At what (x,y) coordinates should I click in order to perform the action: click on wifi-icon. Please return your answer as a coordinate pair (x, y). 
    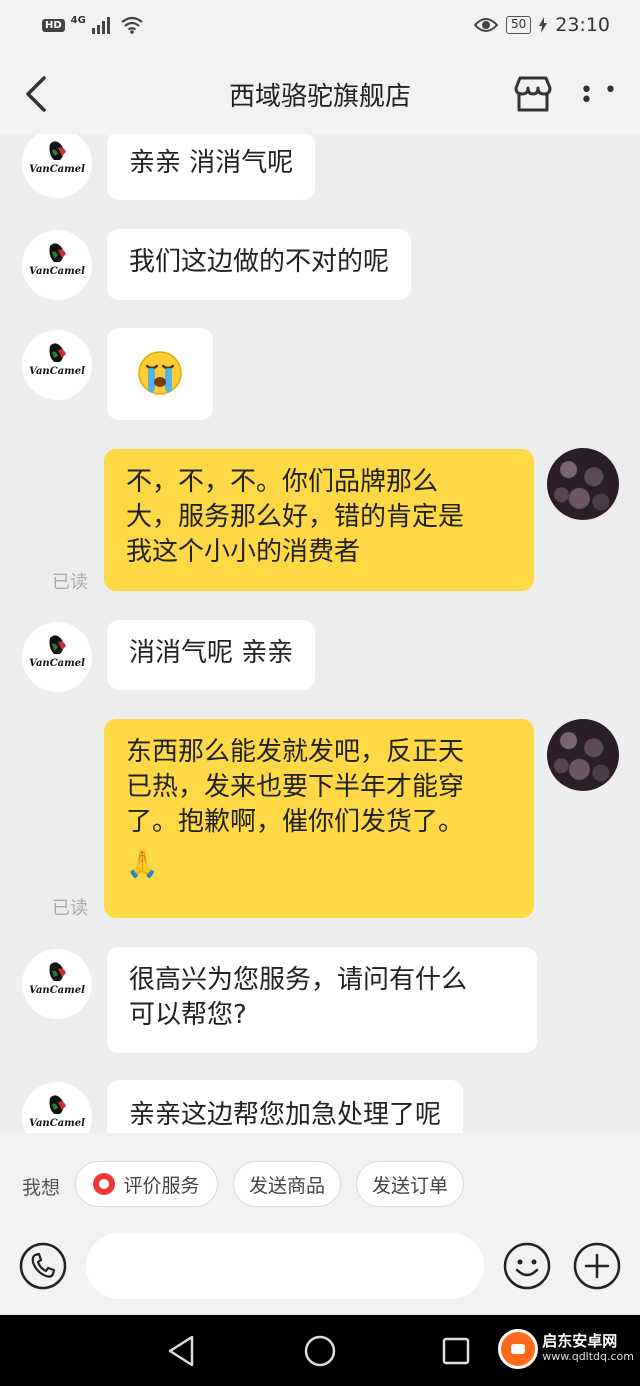
    Looking at the image, I should click on (132, 25).